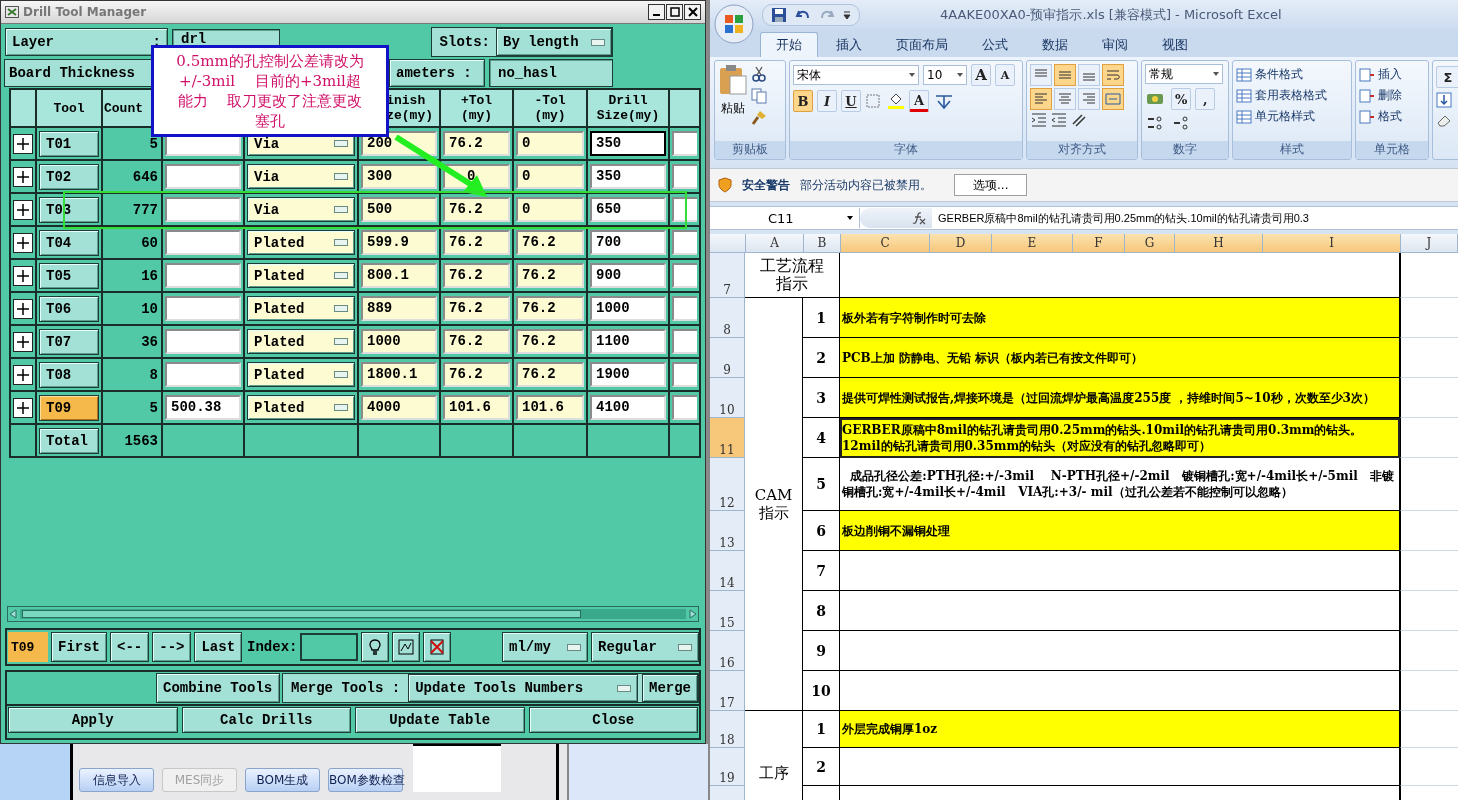  What do you see at coordinates (1184, 74) in the screenshot?
I see `number-format-field: 常规` at bounding box center [1184, 74].